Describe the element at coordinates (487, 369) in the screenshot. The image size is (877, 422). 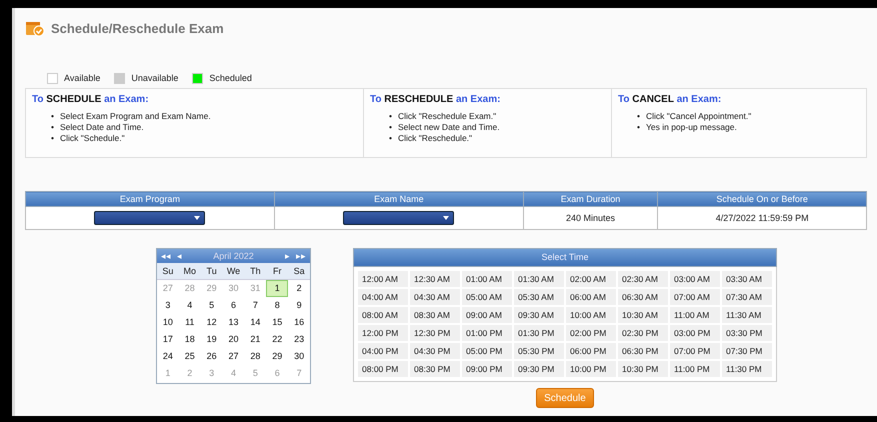
I see `time-slot: 09:00 PM` at that location.